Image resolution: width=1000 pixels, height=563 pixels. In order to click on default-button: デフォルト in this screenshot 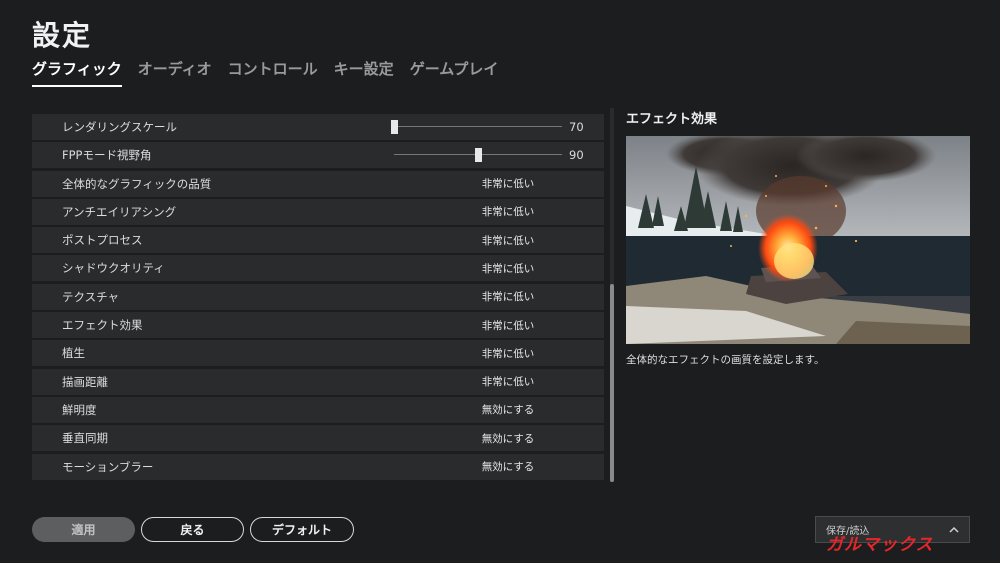, I will do `click(302, 529)`.